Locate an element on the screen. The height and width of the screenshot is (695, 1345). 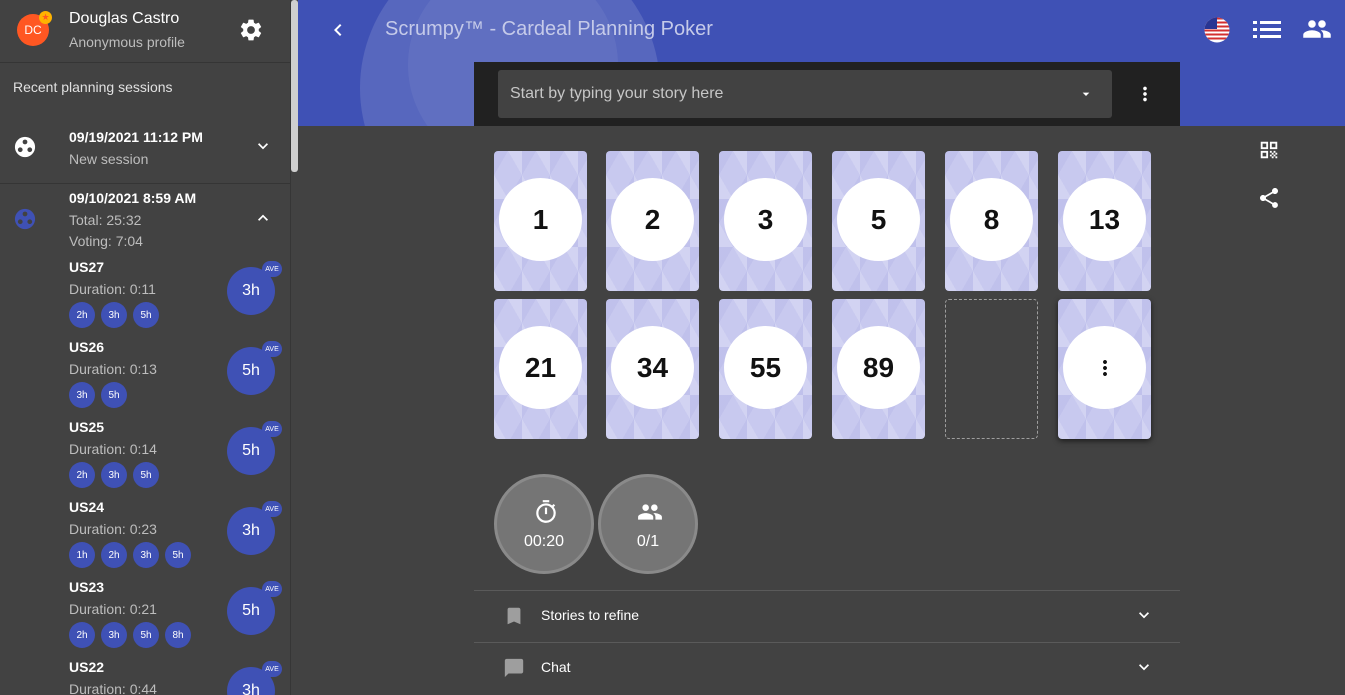
voters-value: 0/1 is located at coordinates (648, 541).